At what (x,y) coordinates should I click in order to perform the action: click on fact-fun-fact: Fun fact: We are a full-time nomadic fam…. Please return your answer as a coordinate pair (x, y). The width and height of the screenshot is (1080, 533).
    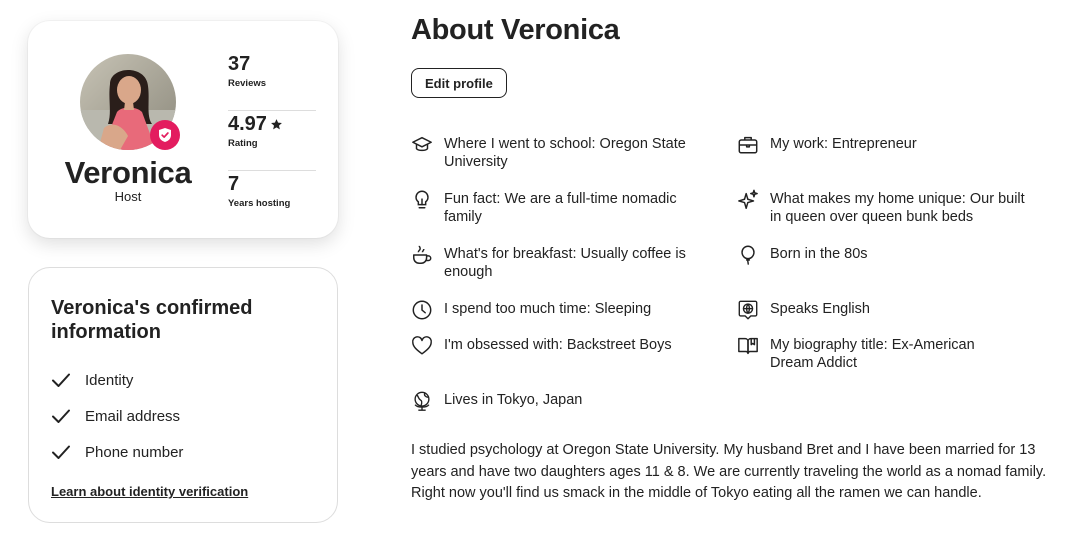
    Looking at the image, I should click on (552, 208).